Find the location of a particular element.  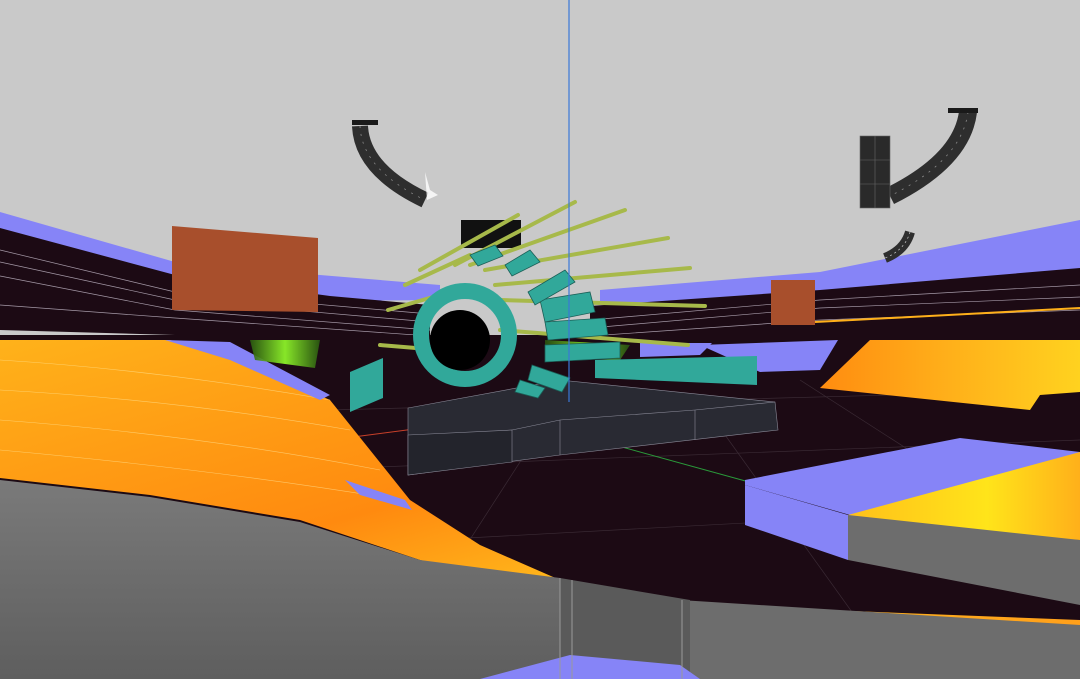

right-sub-stack is located at coordinates (875, 172).